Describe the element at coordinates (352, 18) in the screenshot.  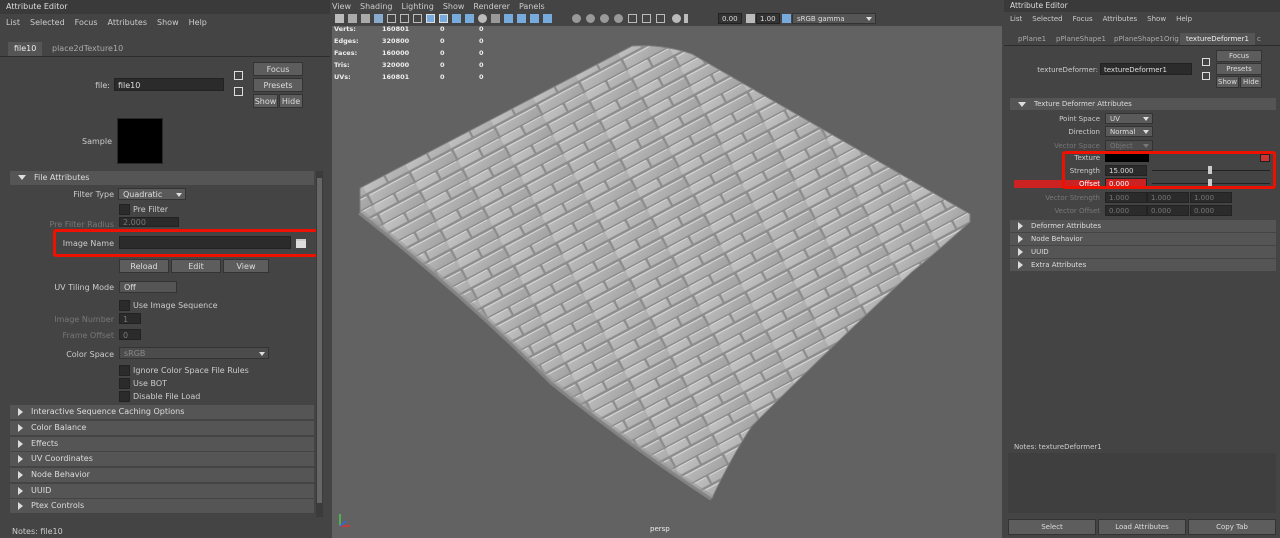
I see `camera-attributes-icon` at that location.